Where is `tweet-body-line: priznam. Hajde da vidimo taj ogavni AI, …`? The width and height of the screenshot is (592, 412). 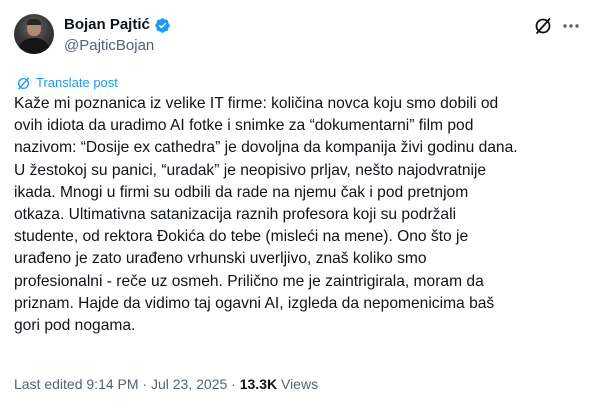
tweet-body-line: priznam. Hajde da vidimo taj ogavni AI, … is located at coordinates (254, 303).